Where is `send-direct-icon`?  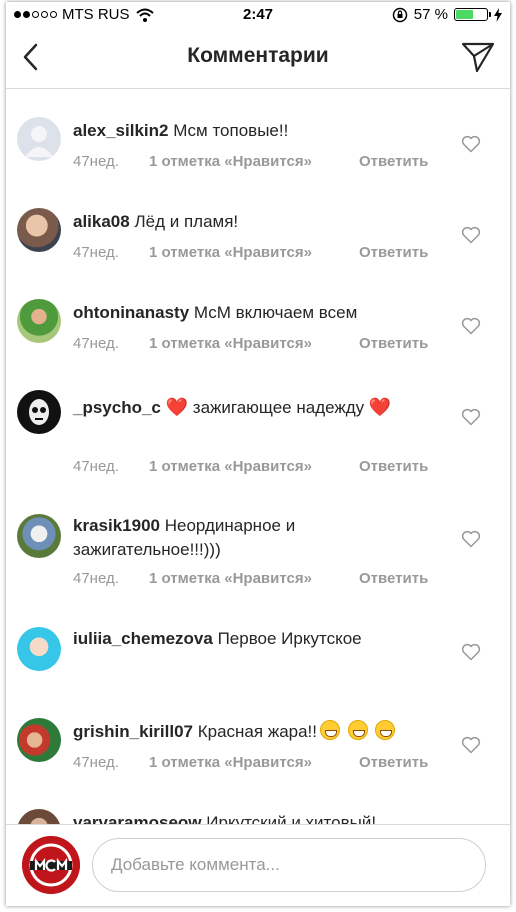 send-direct-icon is located at coordinates (478, 57).